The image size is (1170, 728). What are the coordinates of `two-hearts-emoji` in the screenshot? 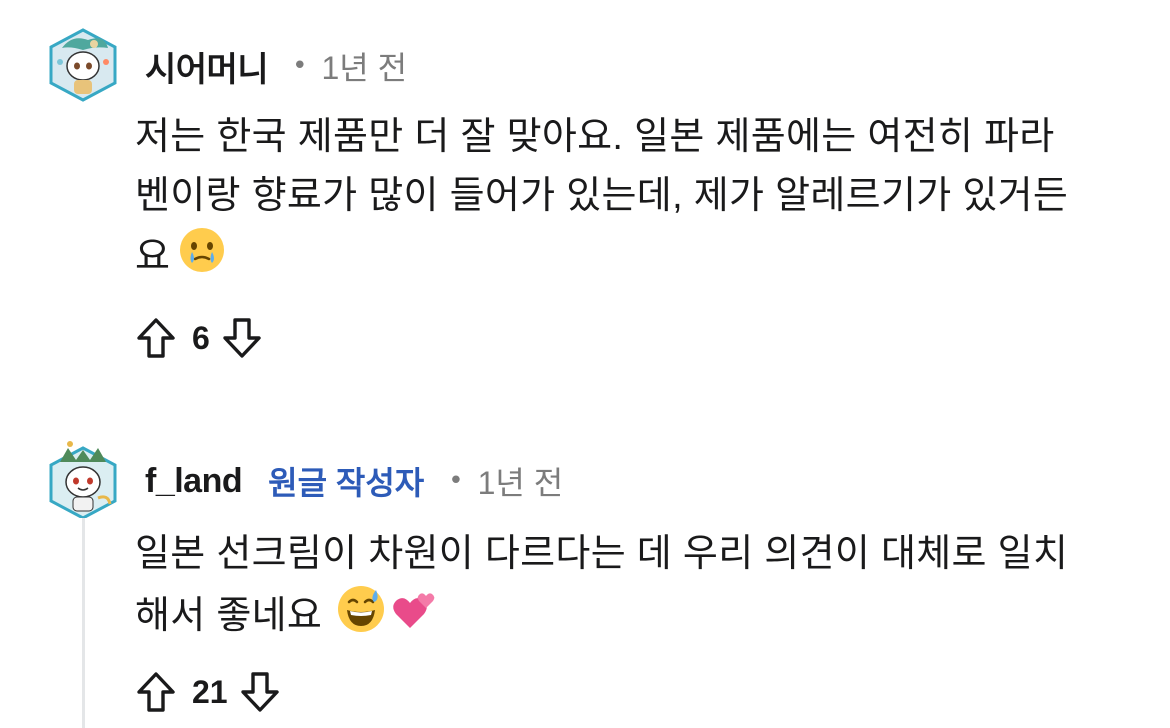 It's located at (415, 618).